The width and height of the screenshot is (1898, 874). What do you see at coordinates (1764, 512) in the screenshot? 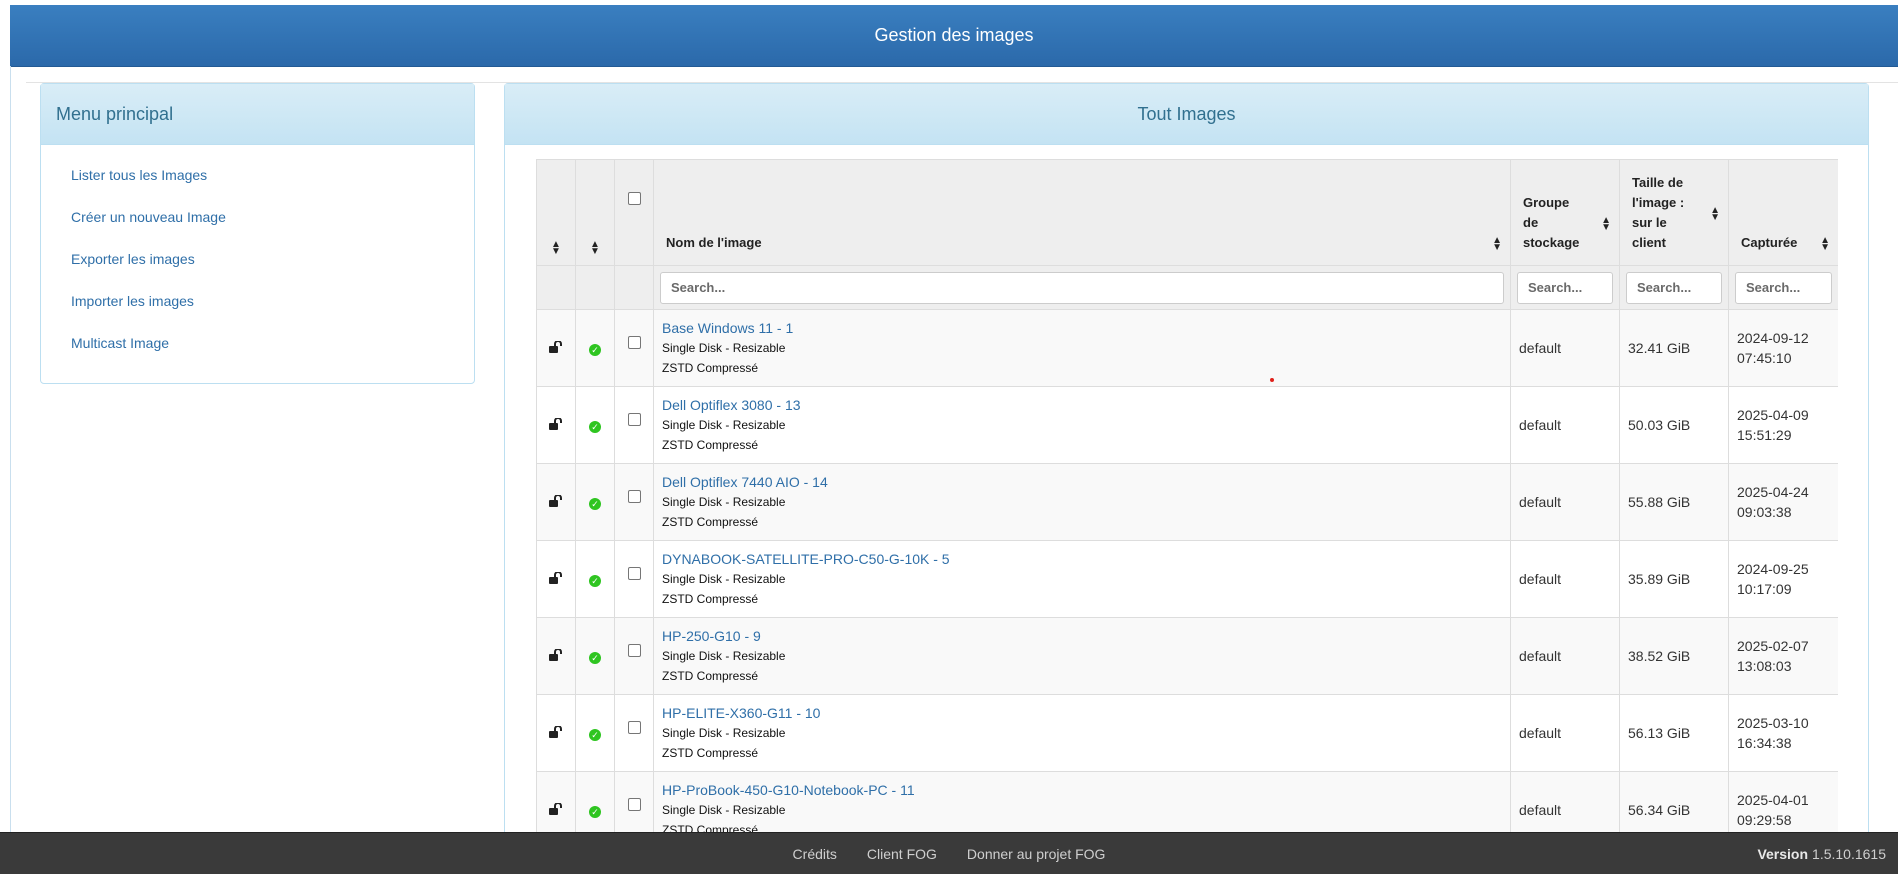
I see `captured-time: 09:03:38` at bounding box center [1764, 512].